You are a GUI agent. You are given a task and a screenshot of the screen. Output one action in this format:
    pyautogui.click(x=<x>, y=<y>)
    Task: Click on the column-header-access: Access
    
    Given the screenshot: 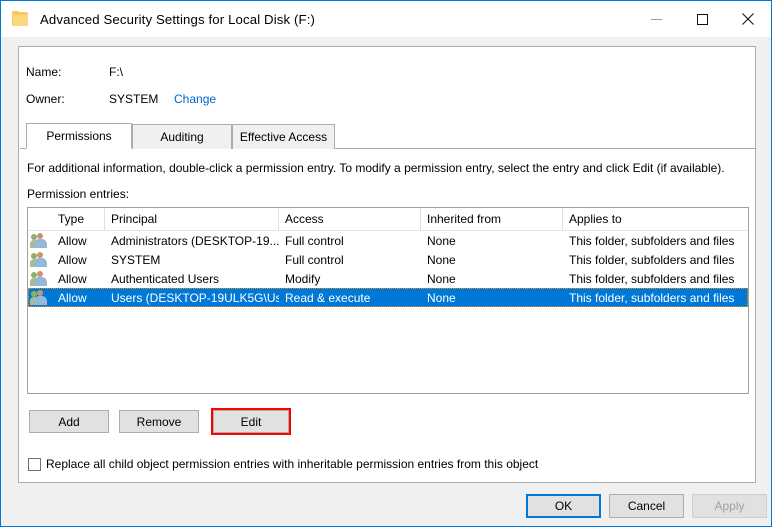 What is the action you would take?
    pyautogui.click(x=350, y=219)
    